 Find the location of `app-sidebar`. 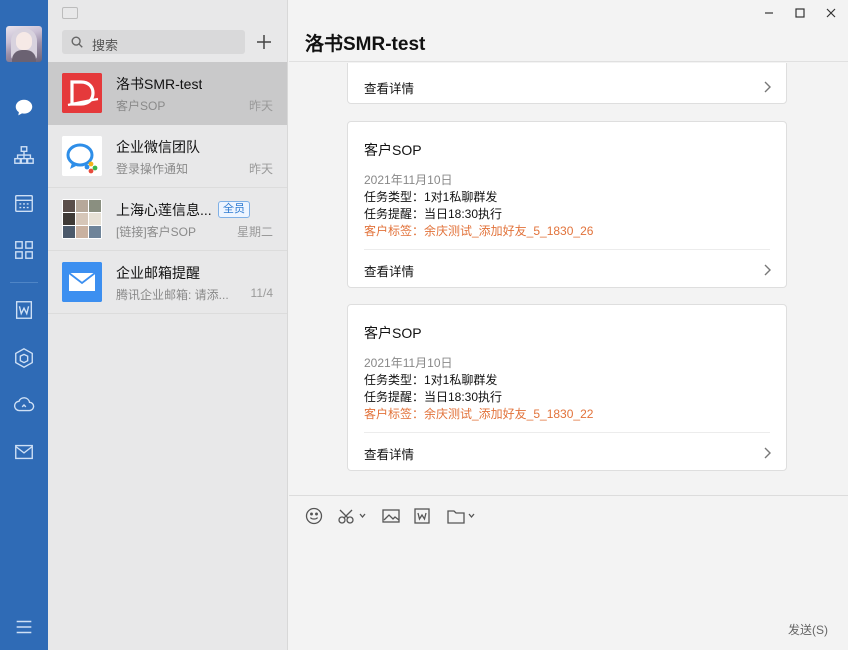

app-sidebar is located at coordinates (24, 325).